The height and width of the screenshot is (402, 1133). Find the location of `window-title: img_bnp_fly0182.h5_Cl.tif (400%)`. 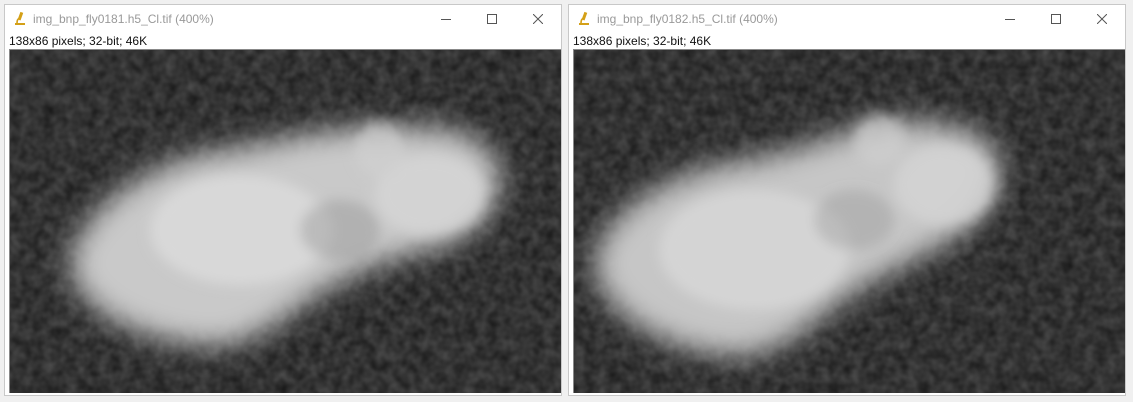

window-title: img_bnp_fly0182.h5_Cl.tif (400%) is located at coordinates (687, 19).